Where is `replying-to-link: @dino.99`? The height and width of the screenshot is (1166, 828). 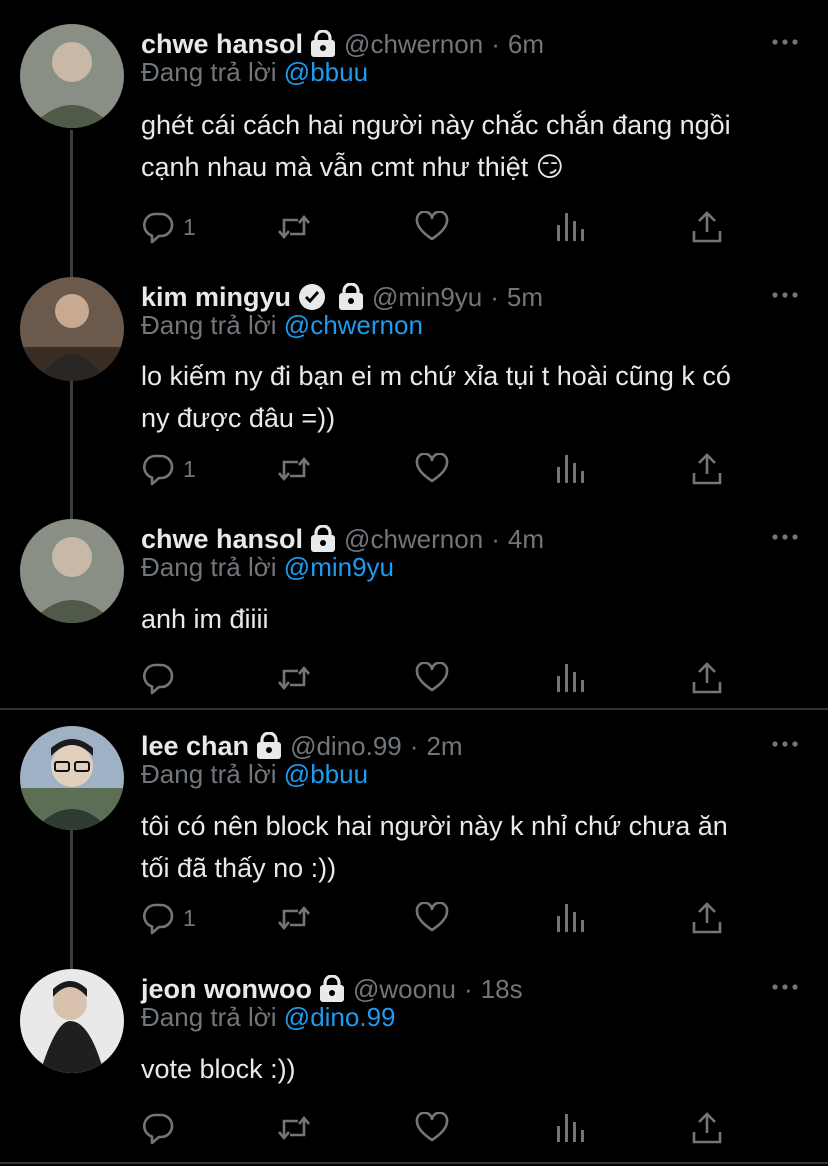 replying-to-link: @dino.99 is located at coordinates (340, 1017).